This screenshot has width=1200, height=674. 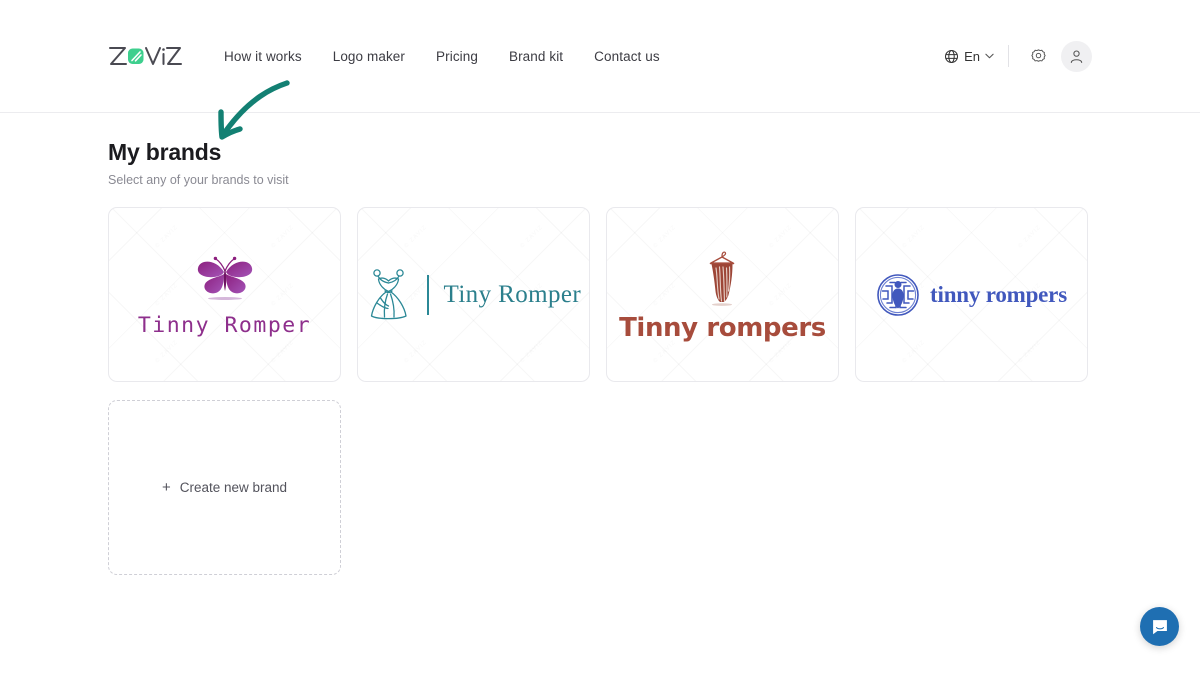 What do you see at coordinates (952, 56) in the screenshot?
I see `globe-icon` at bounding box center [952, 56].